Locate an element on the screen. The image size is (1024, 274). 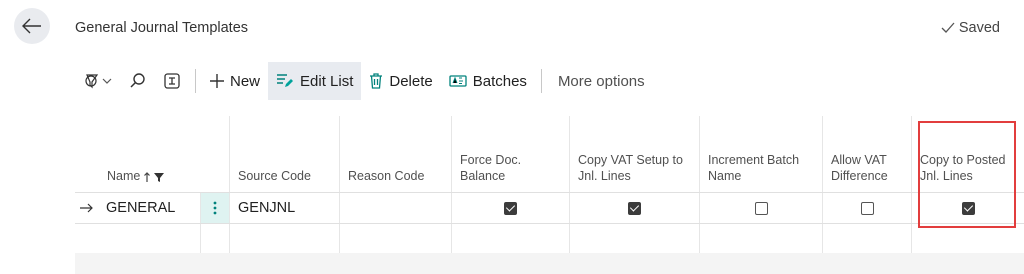
grid-footer is located at coordinates (549, 263).